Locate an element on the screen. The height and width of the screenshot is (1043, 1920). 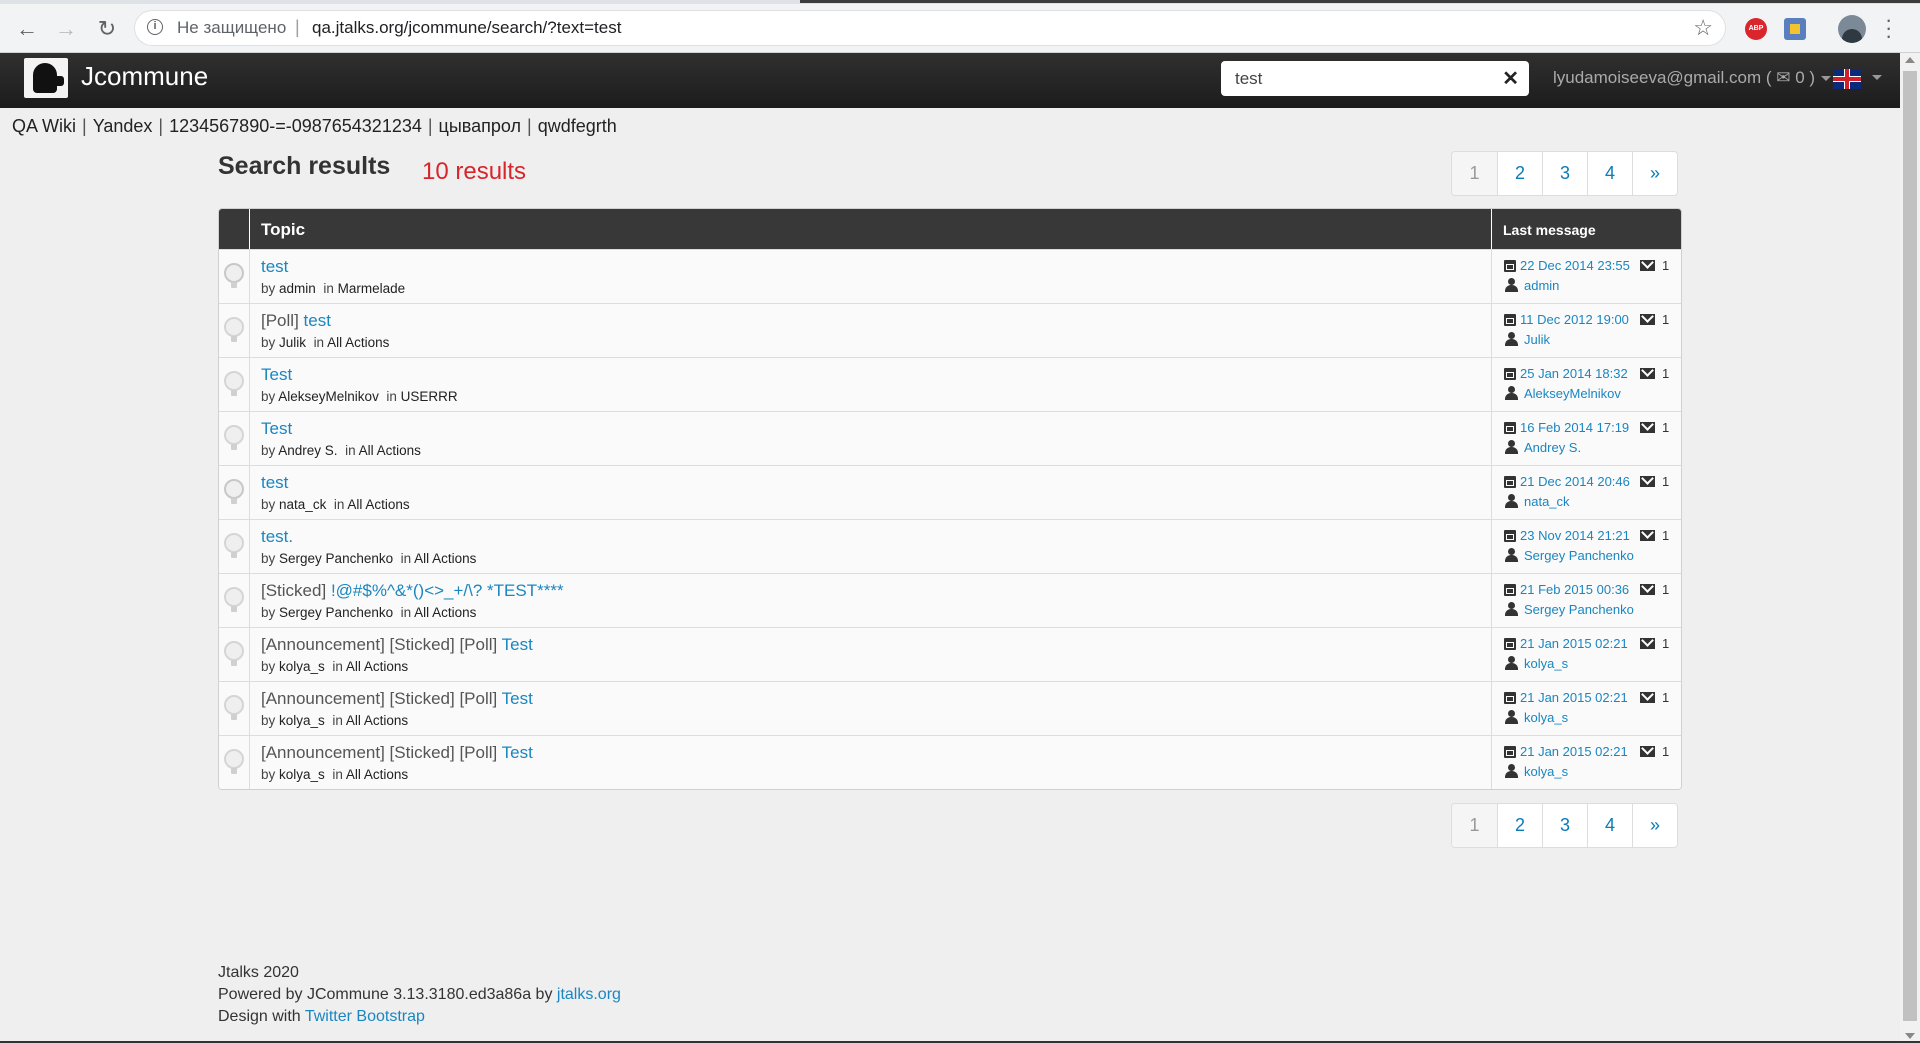
topic-branch: USERRR is located at coordinates (429, 396).